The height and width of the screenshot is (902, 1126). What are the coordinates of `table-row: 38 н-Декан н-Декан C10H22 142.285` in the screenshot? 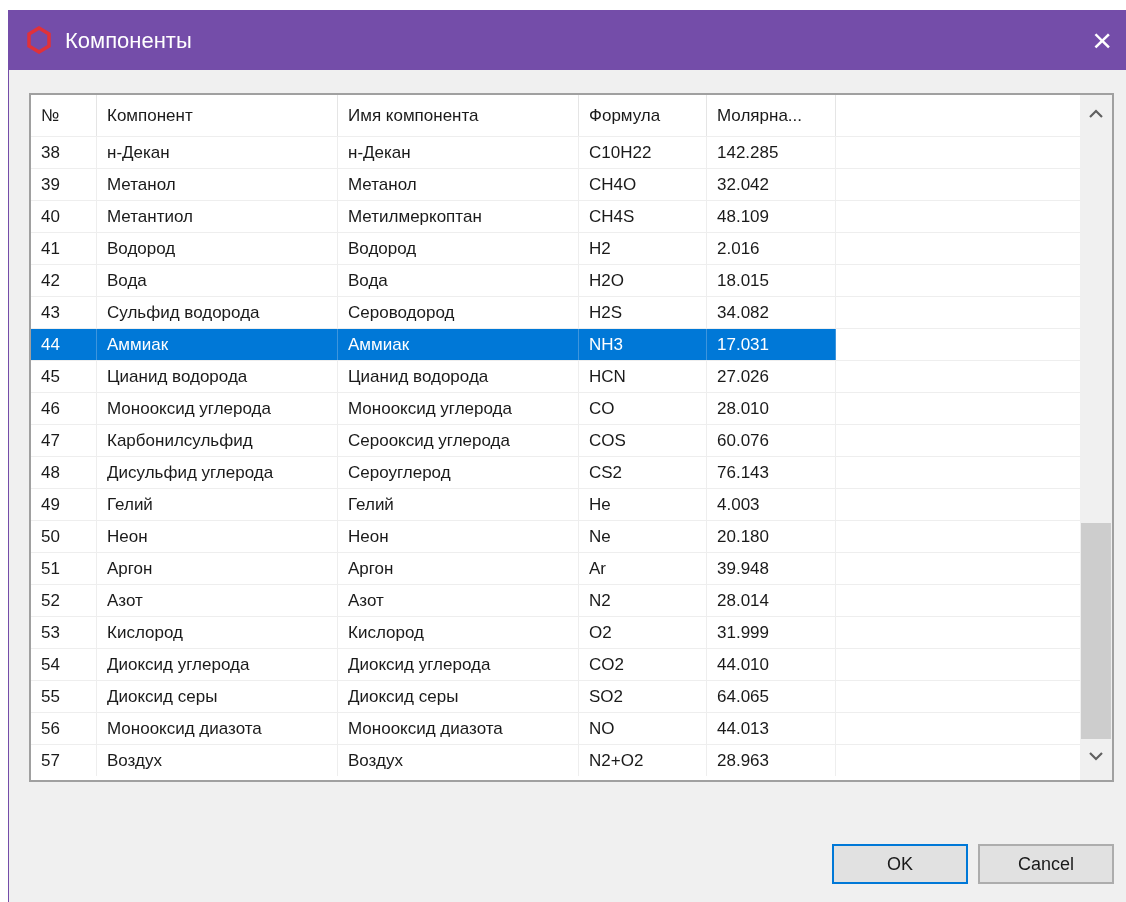 It's located at (555, 152).